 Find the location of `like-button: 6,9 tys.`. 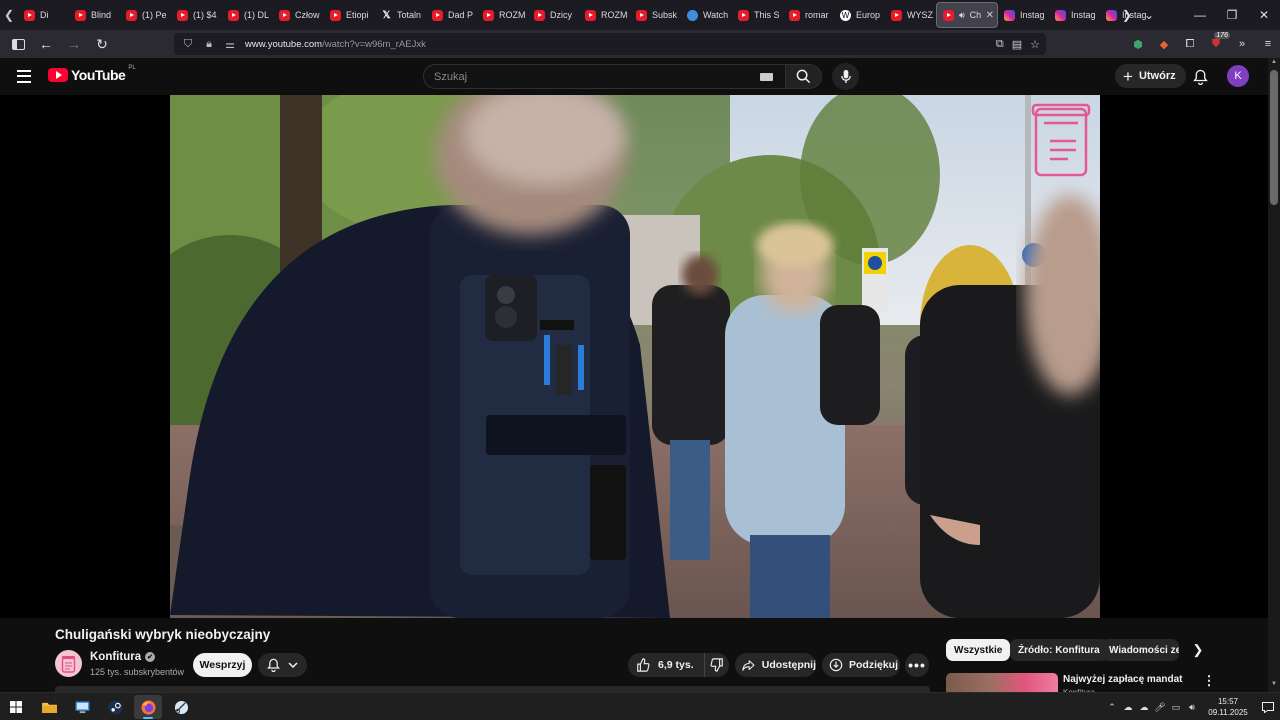

like-button: 6,9 tys. is located at coordinates (666, 665).